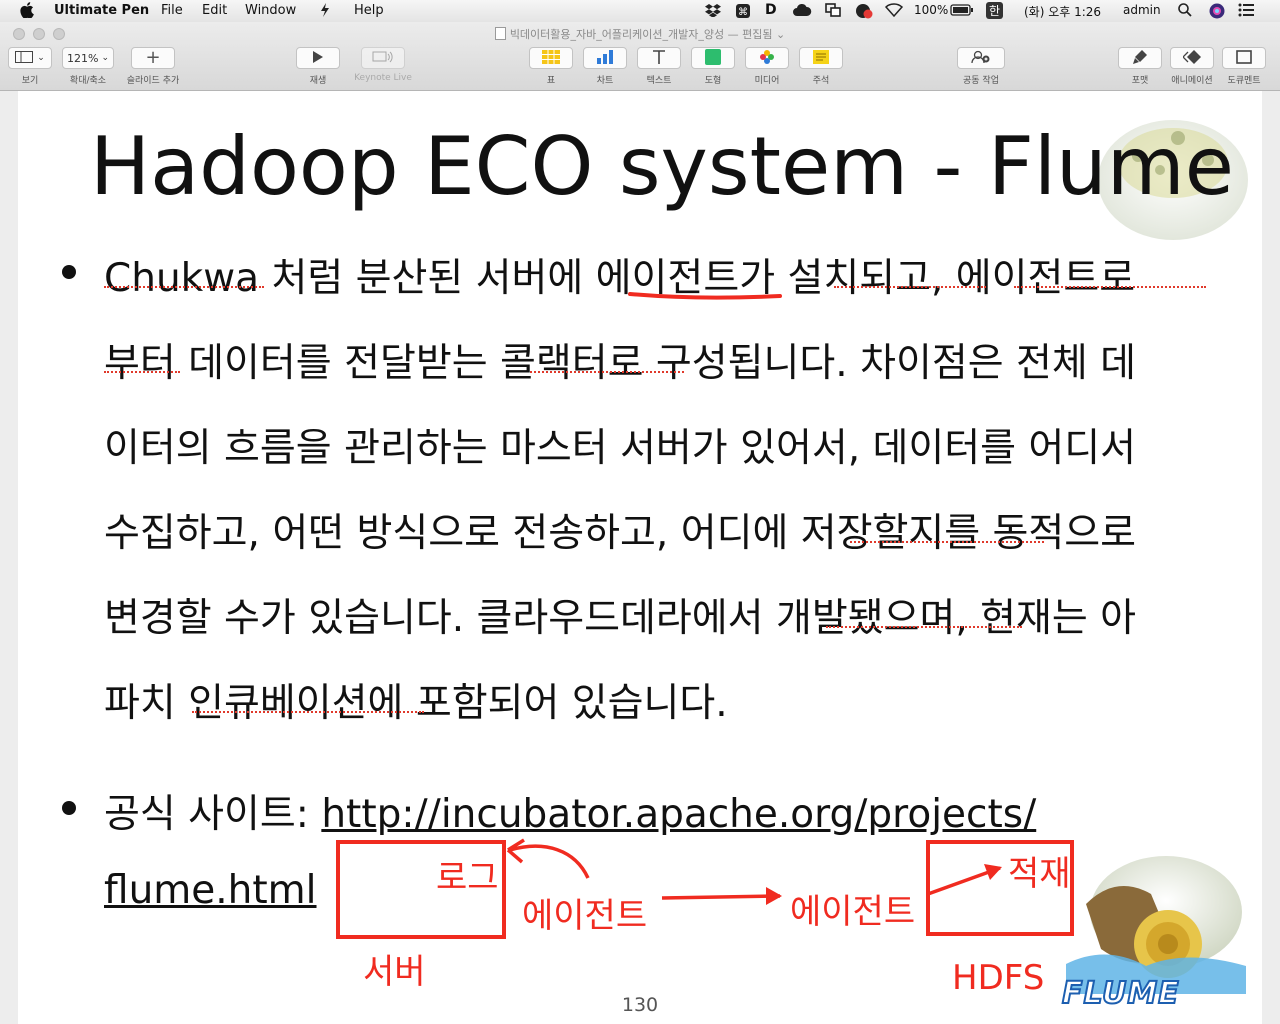  What do you see at coordinates (640, 1005) in the screenshot?
I see `page-number: 130` at bounding box center [640, 1005].